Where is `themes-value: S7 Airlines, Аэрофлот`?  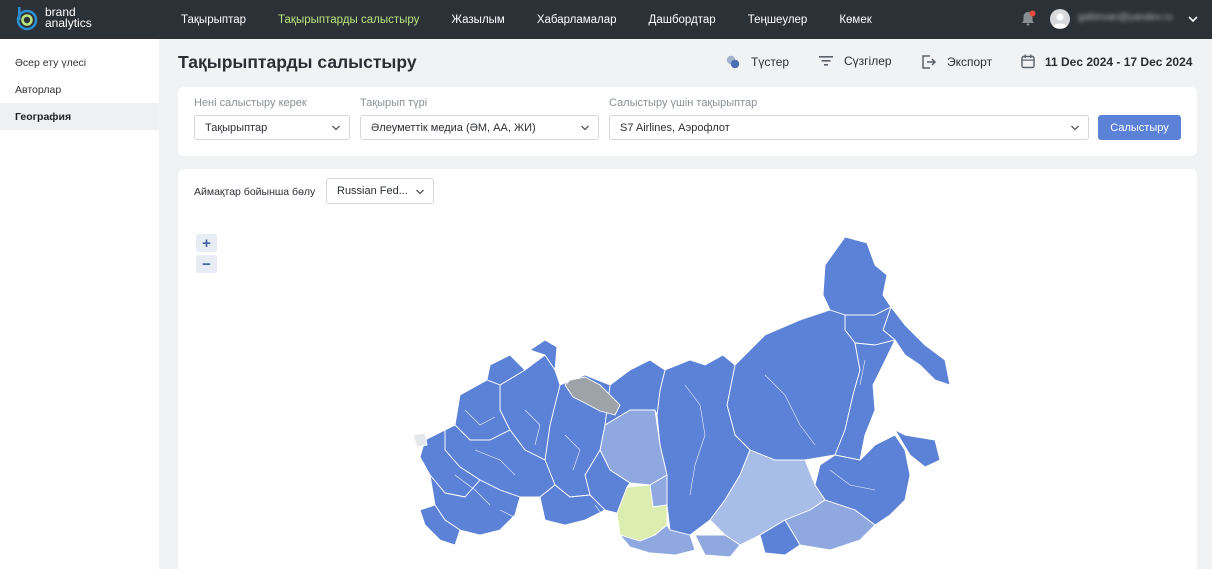
themes-value: S7 Airlines, Аэрофлот is located at coordinates (675, 127).